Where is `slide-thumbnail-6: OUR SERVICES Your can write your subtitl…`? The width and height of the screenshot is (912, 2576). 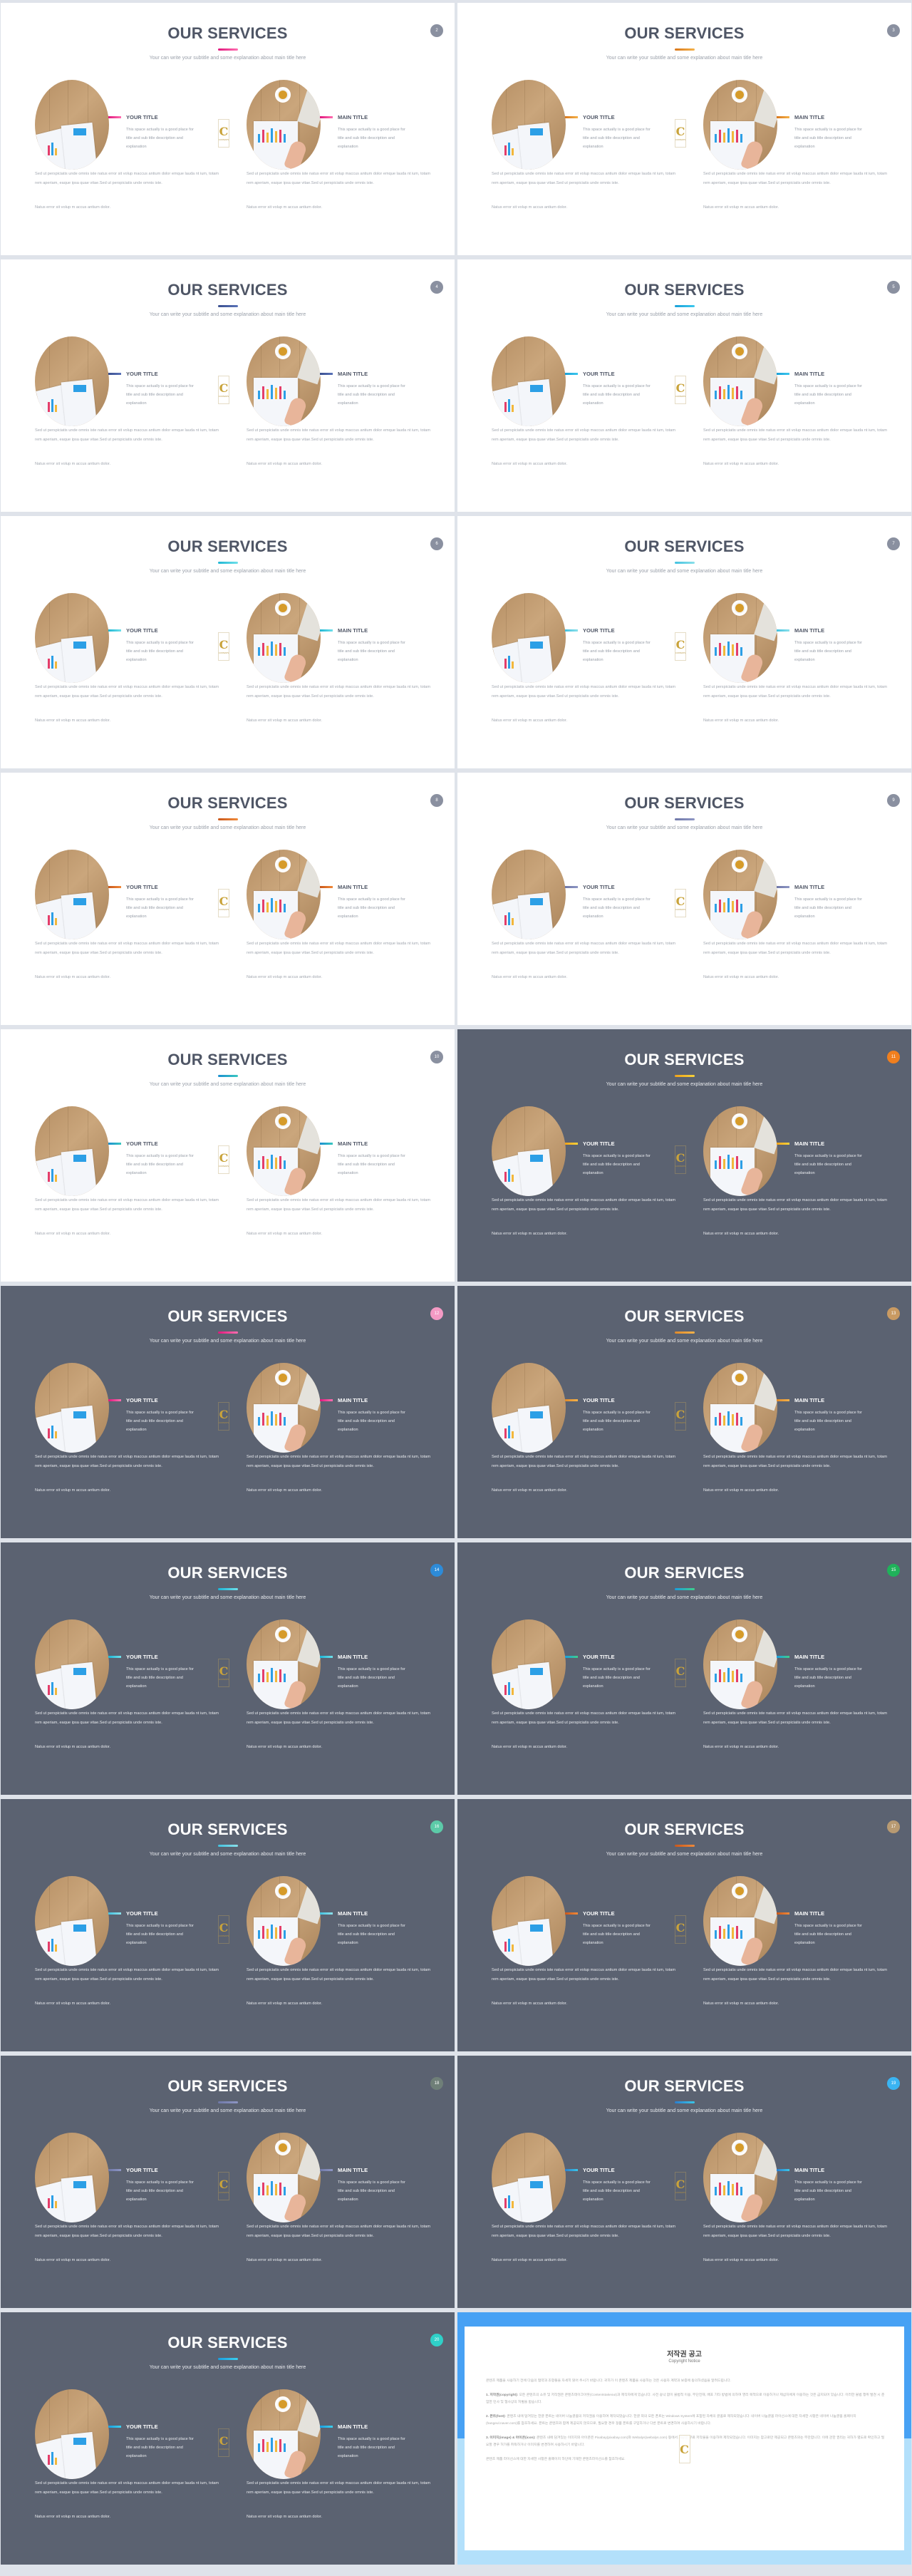 slide-thumbnail-6: OUR SERVICES Your can write your subtitl… is located at coordinates (228, 642).